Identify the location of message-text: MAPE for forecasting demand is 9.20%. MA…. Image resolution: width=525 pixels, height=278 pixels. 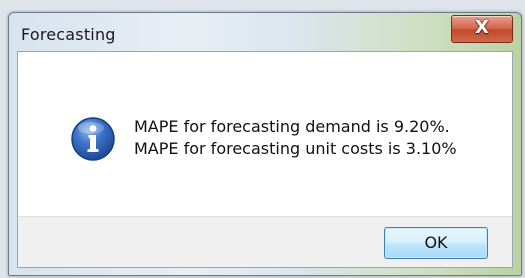
(295, 138).